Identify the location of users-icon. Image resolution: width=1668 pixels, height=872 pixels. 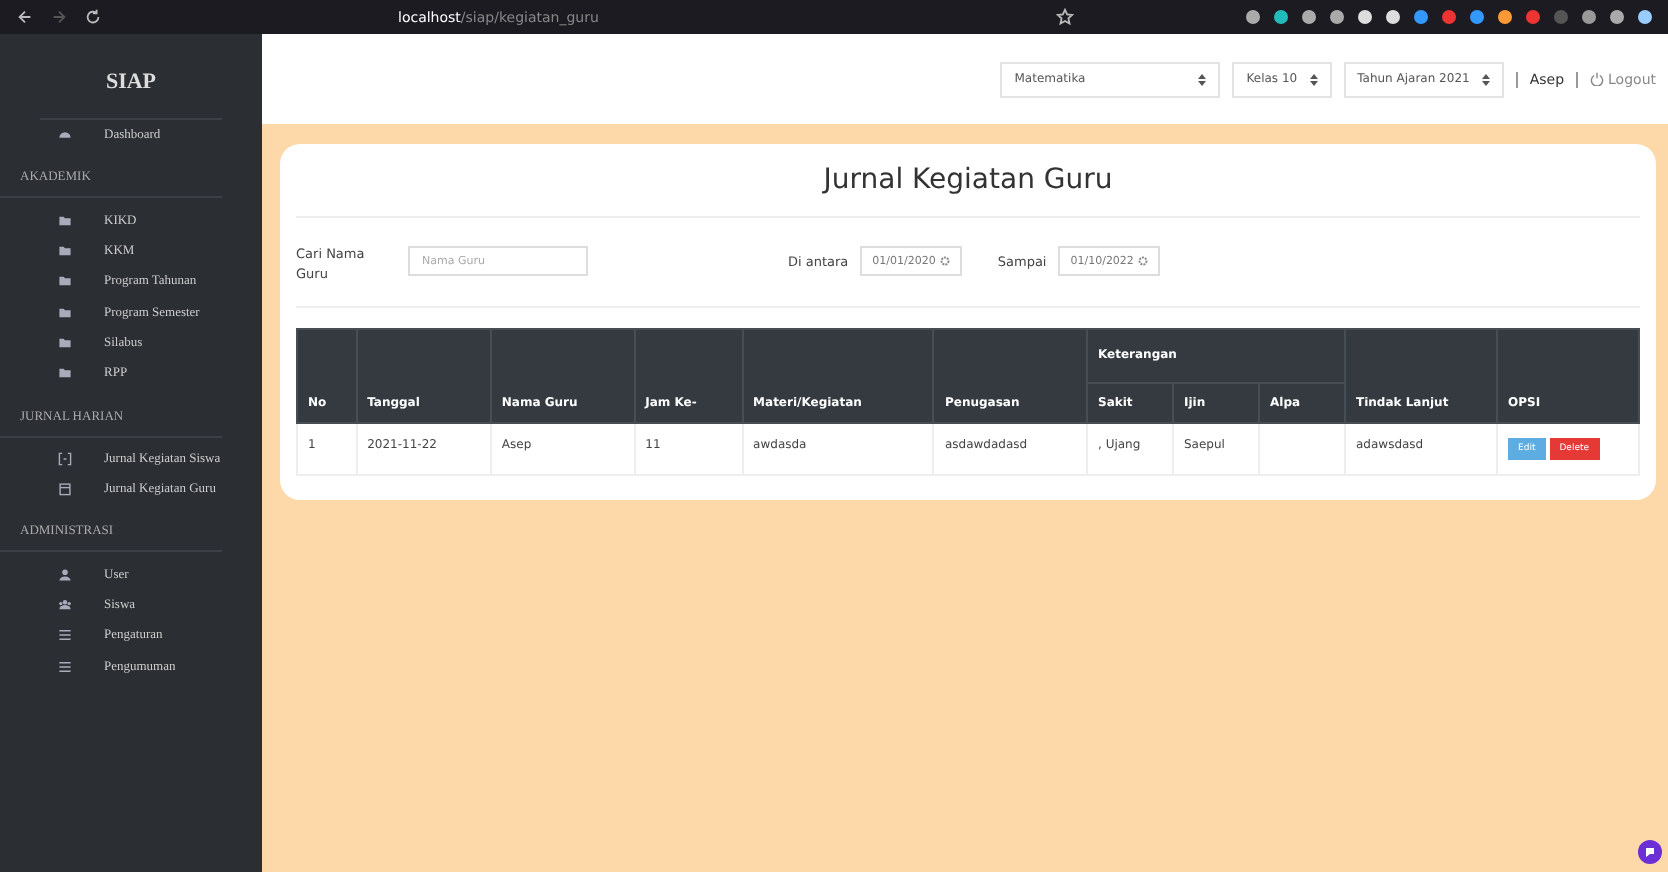
(65, 604).